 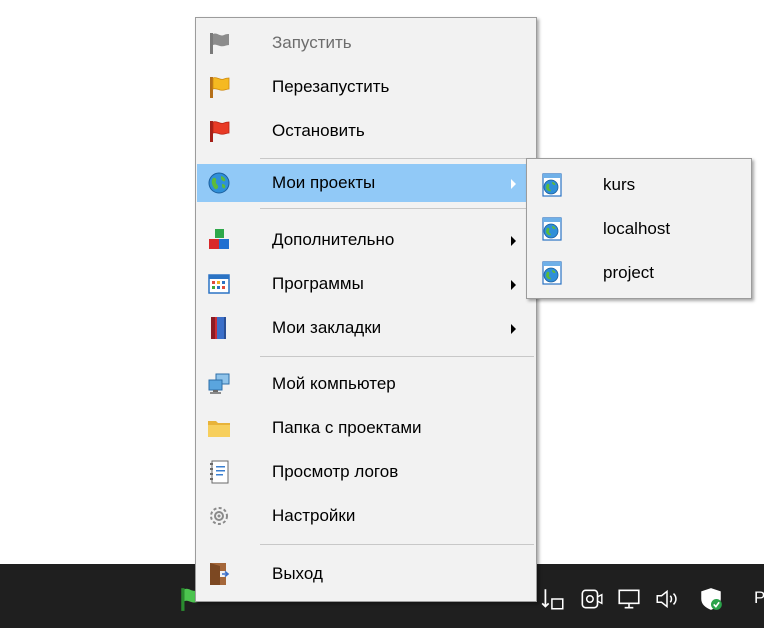 What do you see at coordinates (366, 43) in the screenshot?
I see `menu-item-start: Запустить` at bounding box center [366, 43].